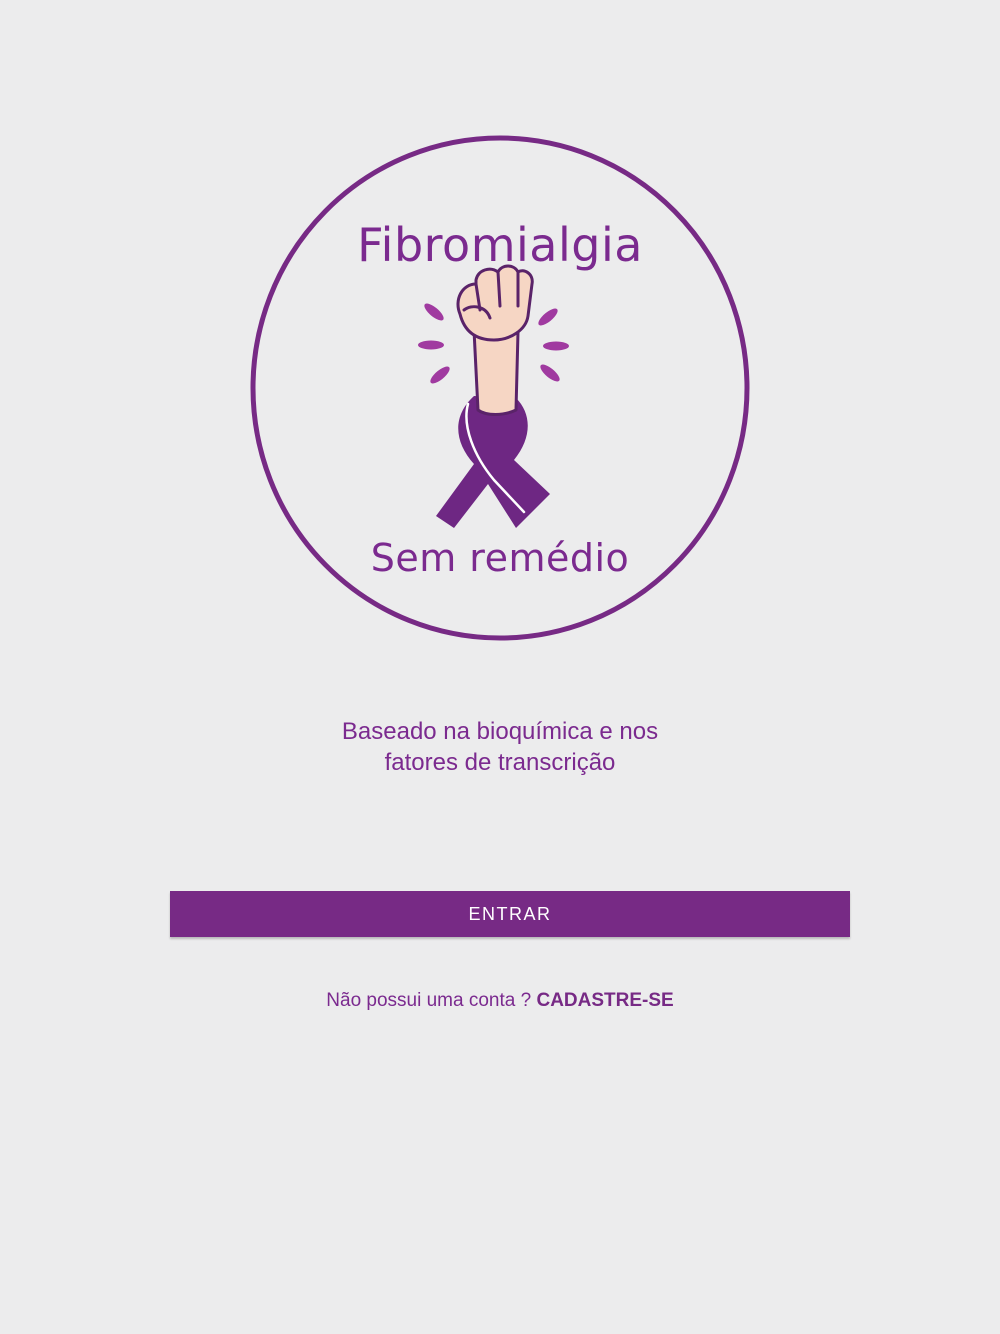 The width and height of the screenshot is (1000, 1334). I want to click on raised-fist-icon, so click(495, 340).